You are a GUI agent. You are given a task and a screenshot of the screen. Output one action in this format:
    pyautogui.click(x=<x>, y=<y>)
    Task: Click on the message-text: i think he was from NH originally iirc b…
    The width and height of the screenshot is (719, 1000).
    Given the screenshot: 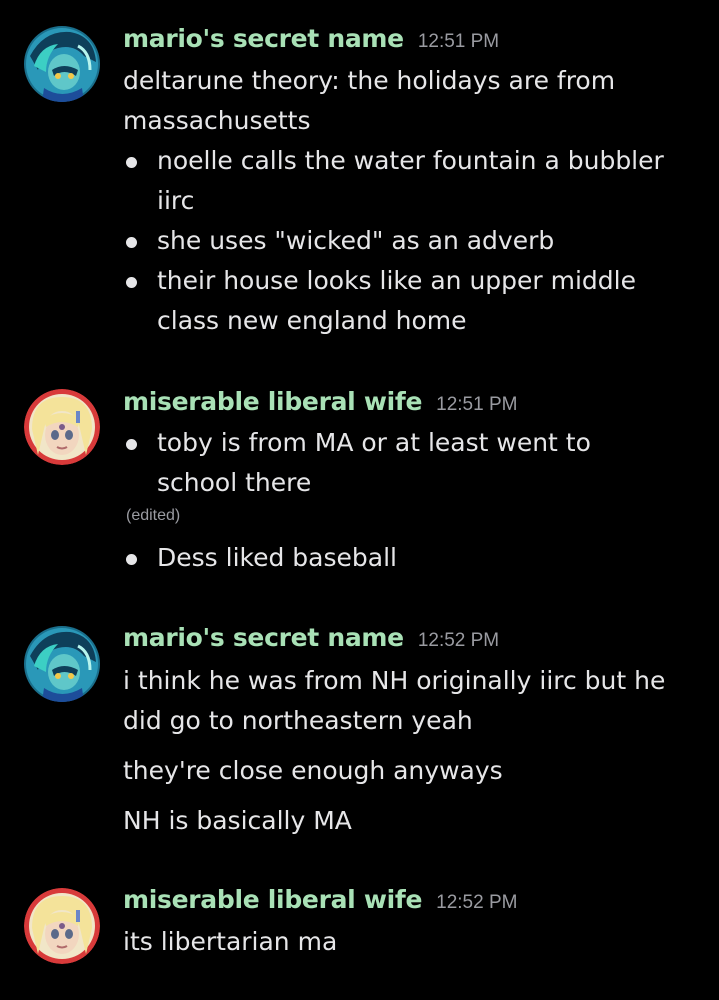 What is the action you would take?
    pyautogui.click(x=394, y=680)
    